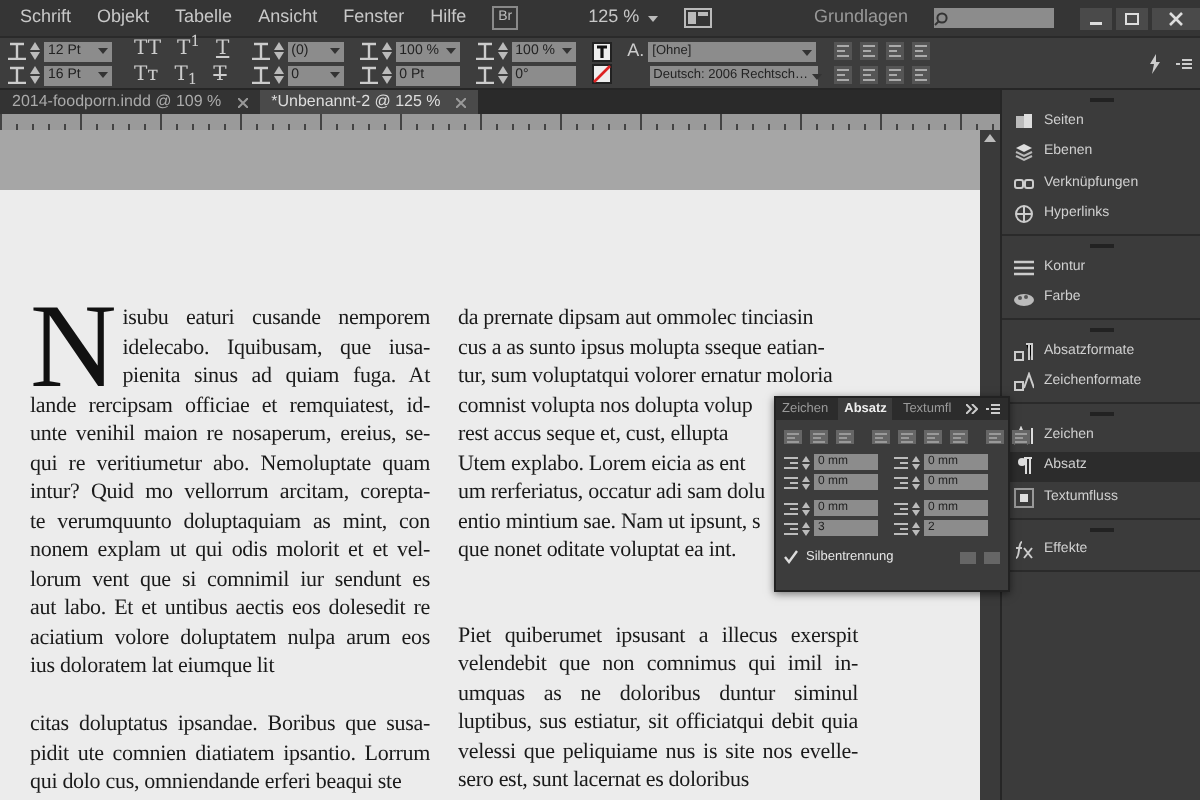 This screenshot has height=800, width=1200. What do you see at coordinates (611, 492) in the screenshot?
I see `text-line: um rerferiatus, occatur adi sam dolu` at bounding box center [611, 492].